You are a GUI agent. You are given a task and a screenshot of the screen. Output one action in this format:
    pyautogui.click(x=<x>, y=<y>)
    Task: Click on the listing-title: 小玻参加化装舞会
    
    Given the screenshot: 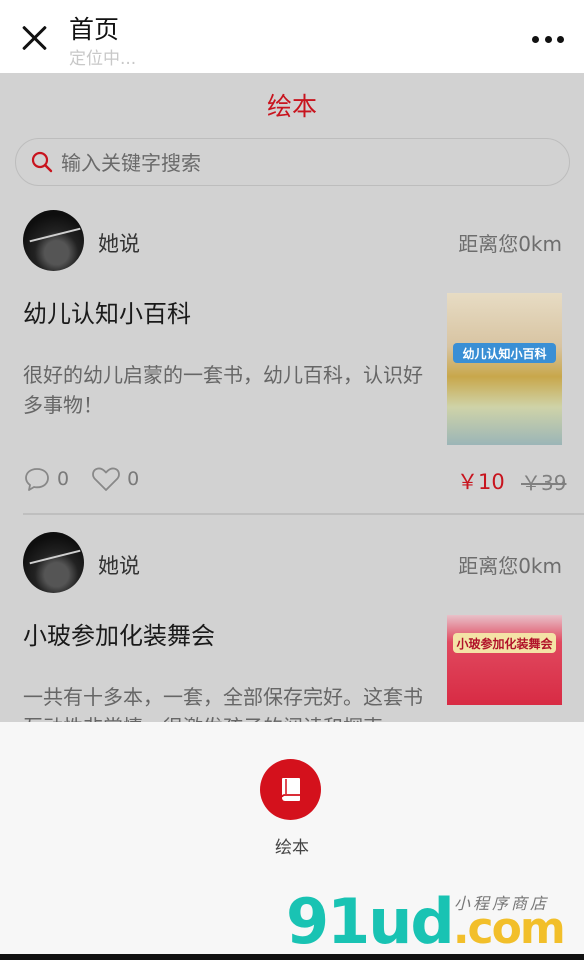 What is the action you would take?
    pyautogui.click(x=119, y=633)
    